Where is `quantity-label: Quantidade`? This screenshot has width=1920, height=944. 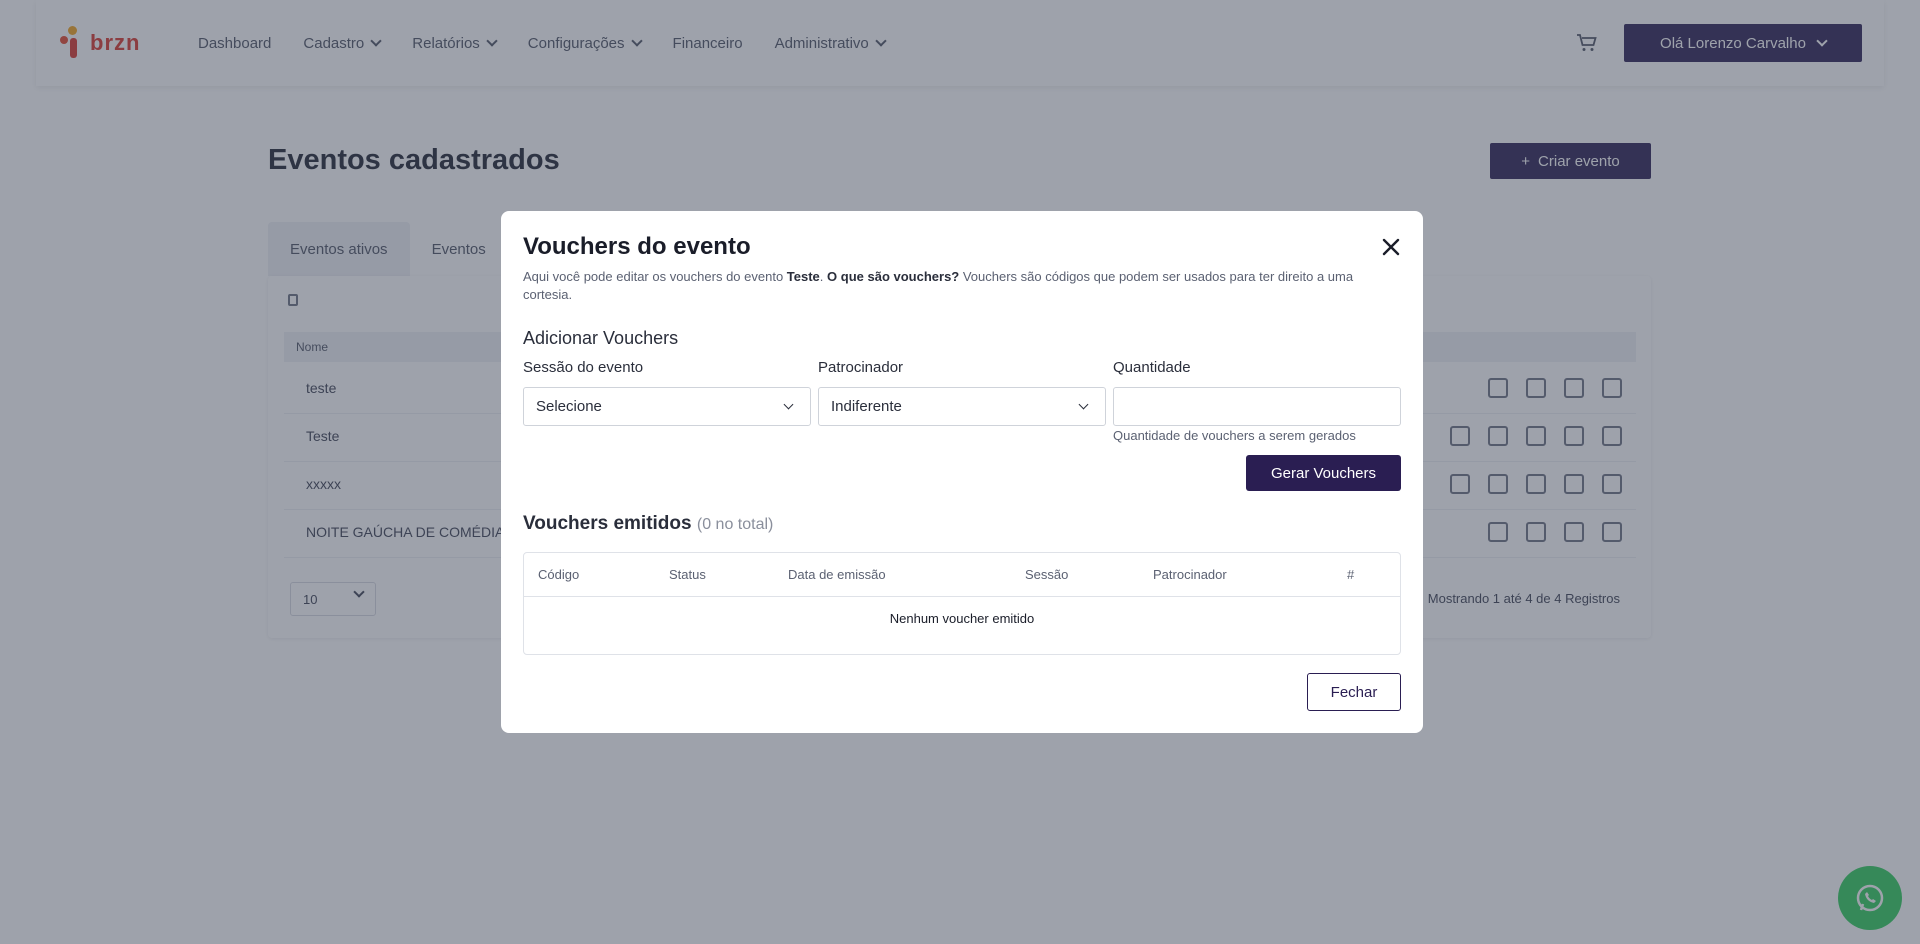
quantity-label: Quantidade is located at coordinates (1152, 367).